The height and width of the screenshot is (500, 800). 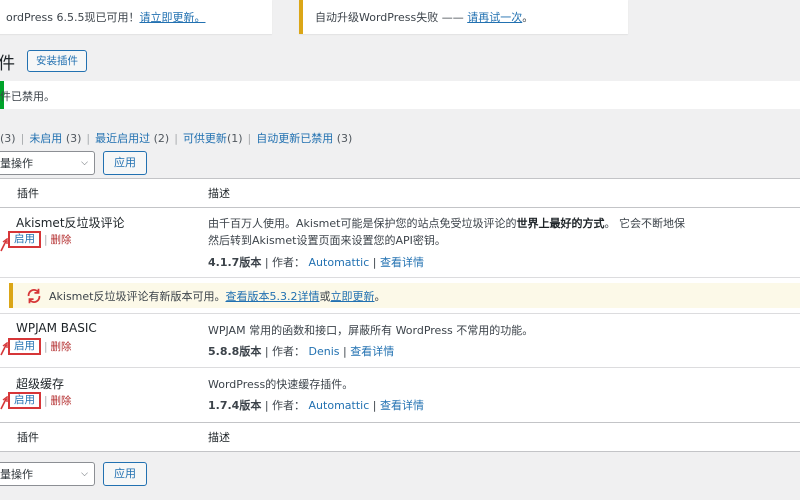 I want to click on plugin-meta: 5.8.8版本 | 作者： Denis | 查看详情, so click(x=301, y=351).